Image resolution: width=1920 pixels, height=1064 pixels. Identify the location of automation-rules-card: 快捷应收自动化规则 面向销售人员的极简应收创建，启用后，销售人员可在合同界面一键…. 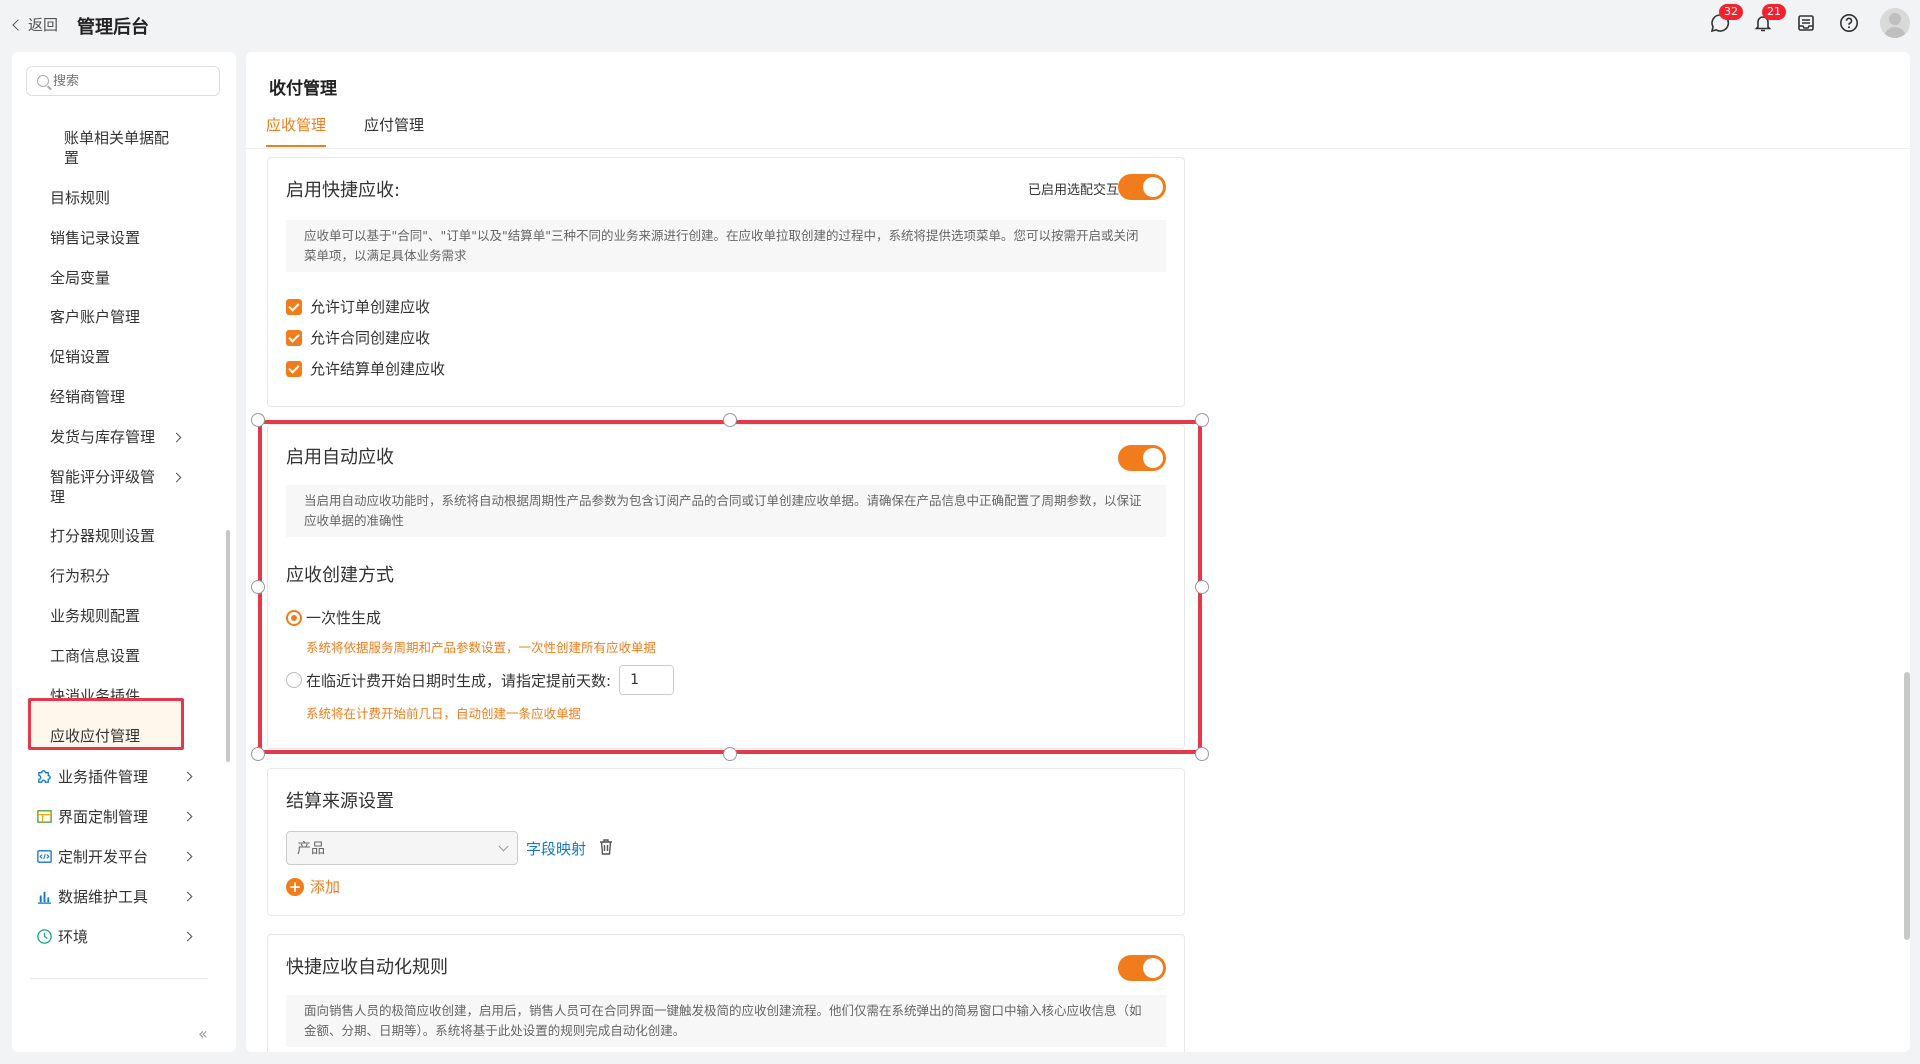
(726, 993).